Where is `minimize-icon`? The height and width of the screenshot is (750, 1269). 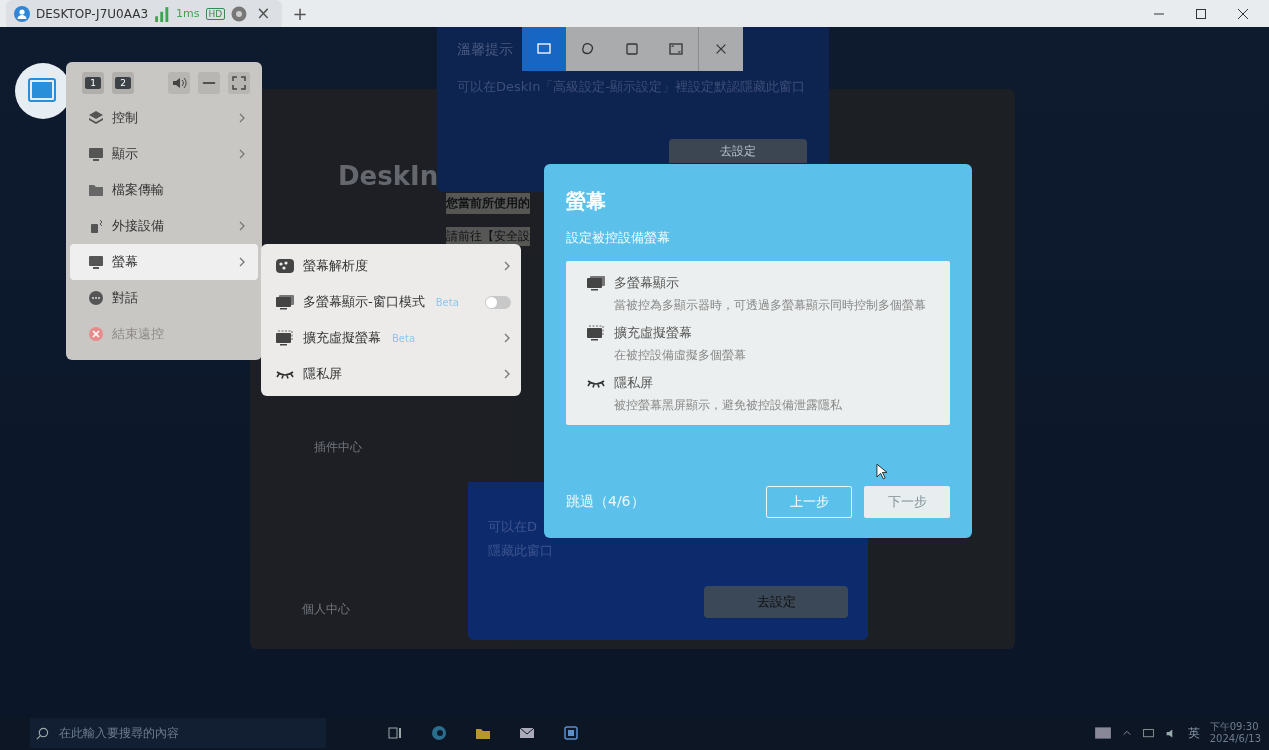
minimize-icon is located at coordinates (209, 83).